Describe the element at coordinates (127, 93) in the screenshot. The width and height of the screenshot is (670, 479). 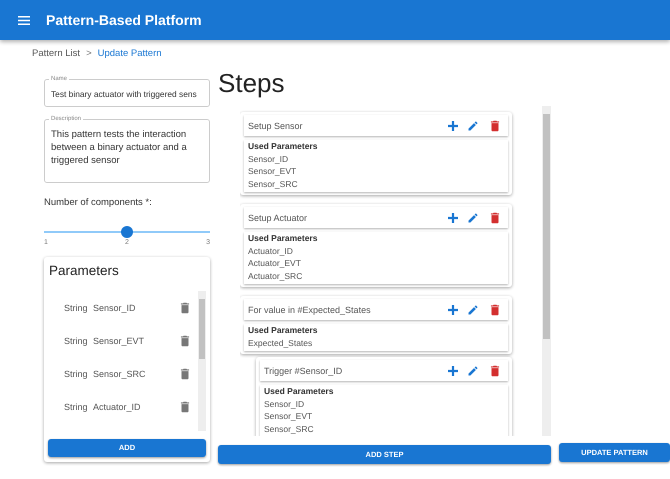
I see `name-field: Test binary actuator with triggered sens` at that location.